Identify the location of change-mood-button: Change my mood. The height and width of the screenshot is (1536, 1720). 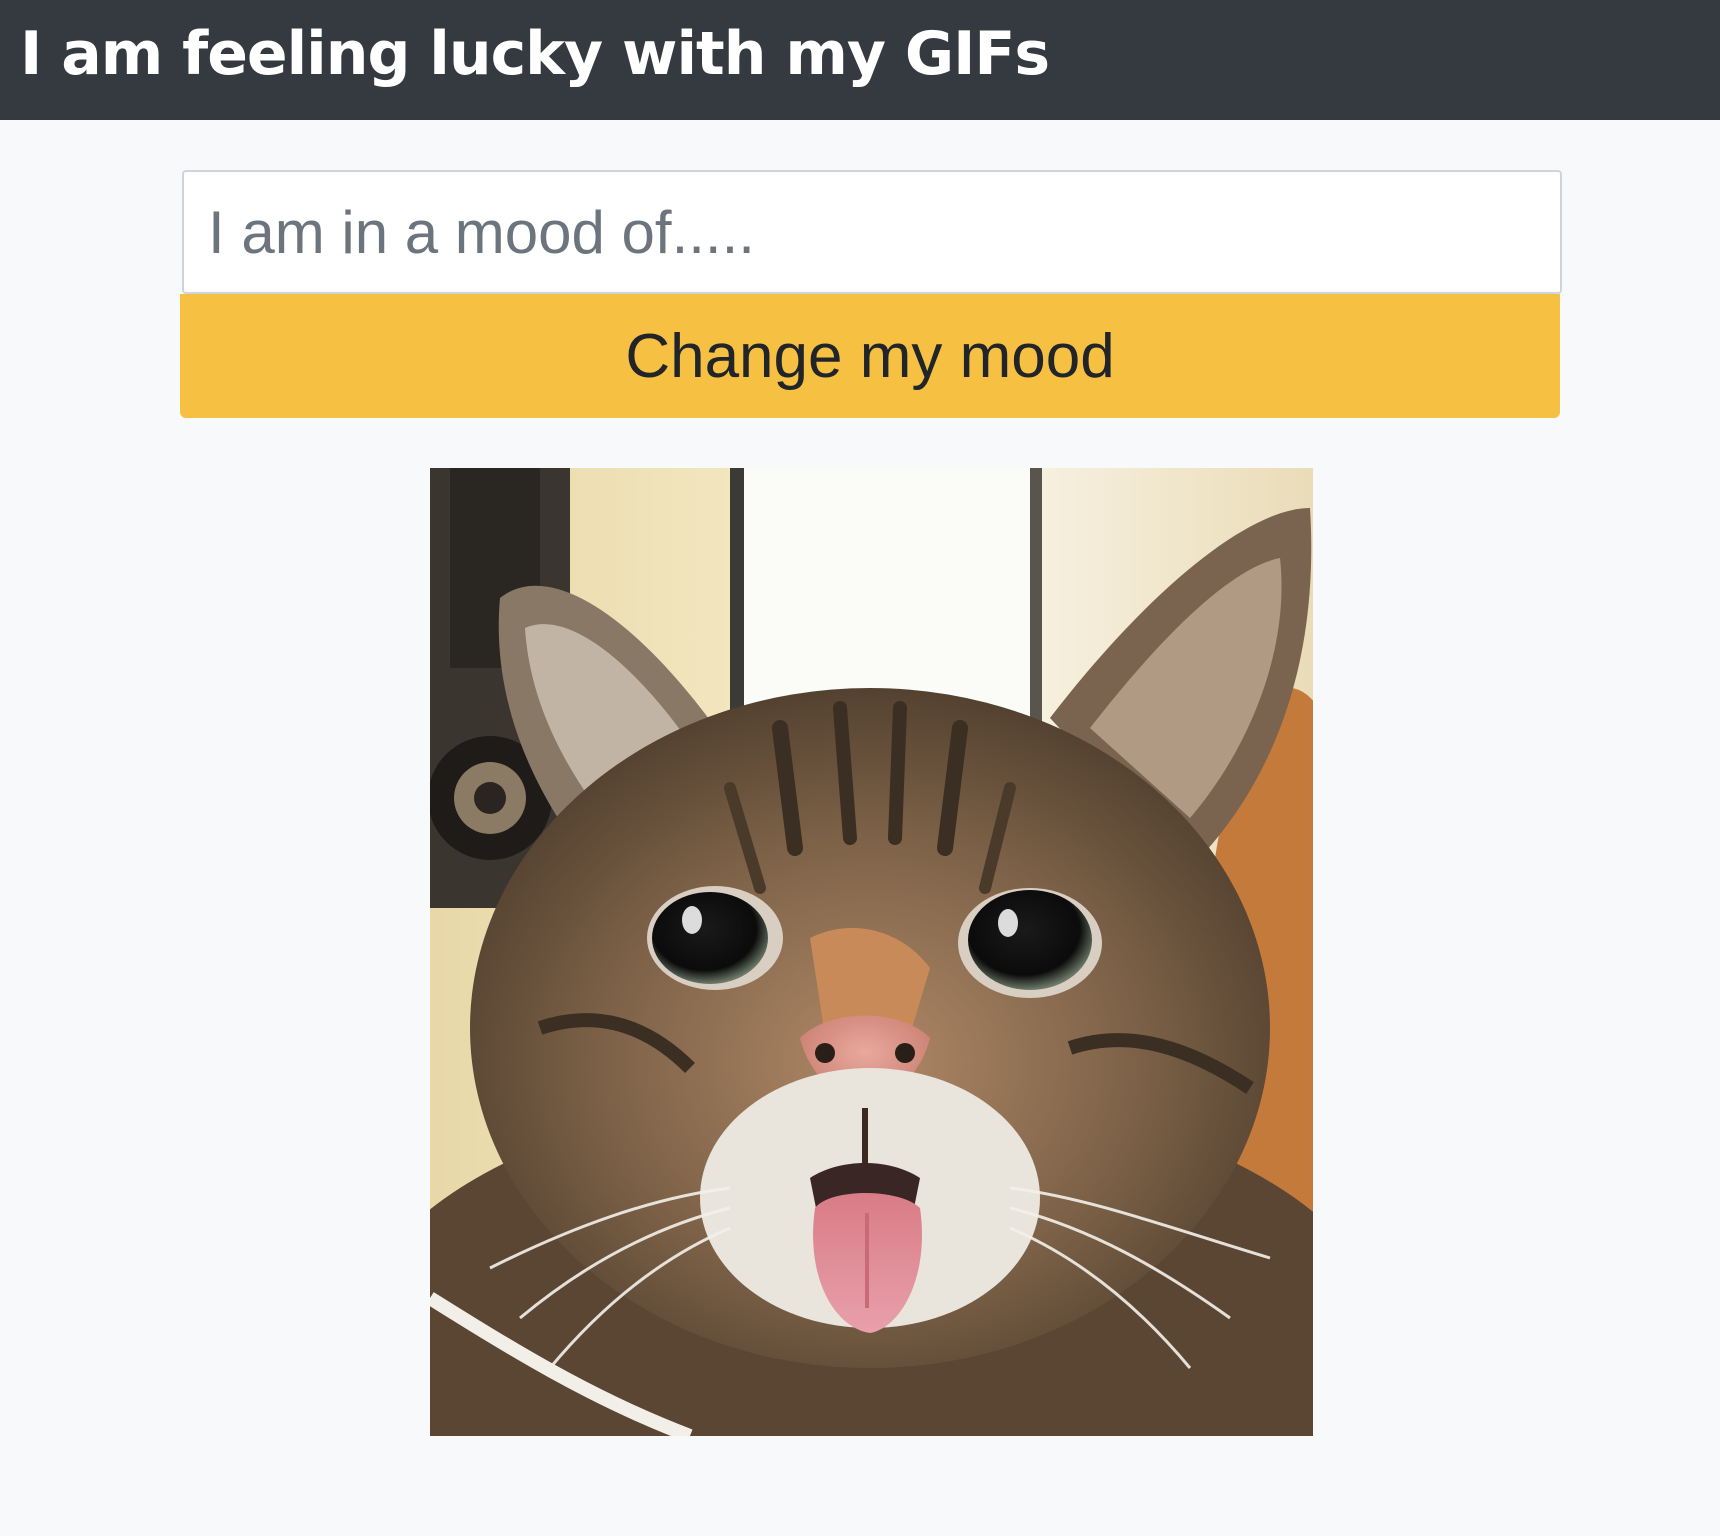
(870, 356).